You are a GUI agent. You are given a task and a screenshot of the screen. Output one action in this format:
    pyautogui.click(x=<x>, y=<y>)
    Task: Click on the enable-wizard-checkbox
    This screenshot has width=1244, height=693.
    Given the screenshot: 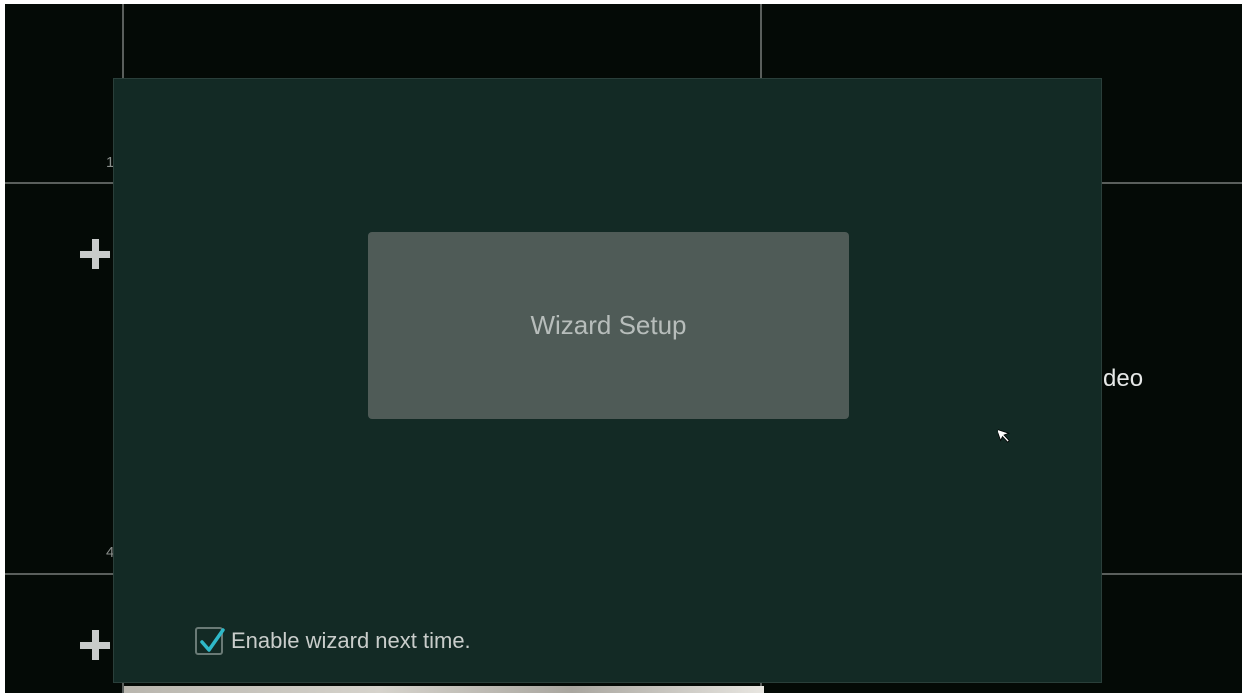 What is the action you would take?
    pyautogui.click(x=210, y=641)
    